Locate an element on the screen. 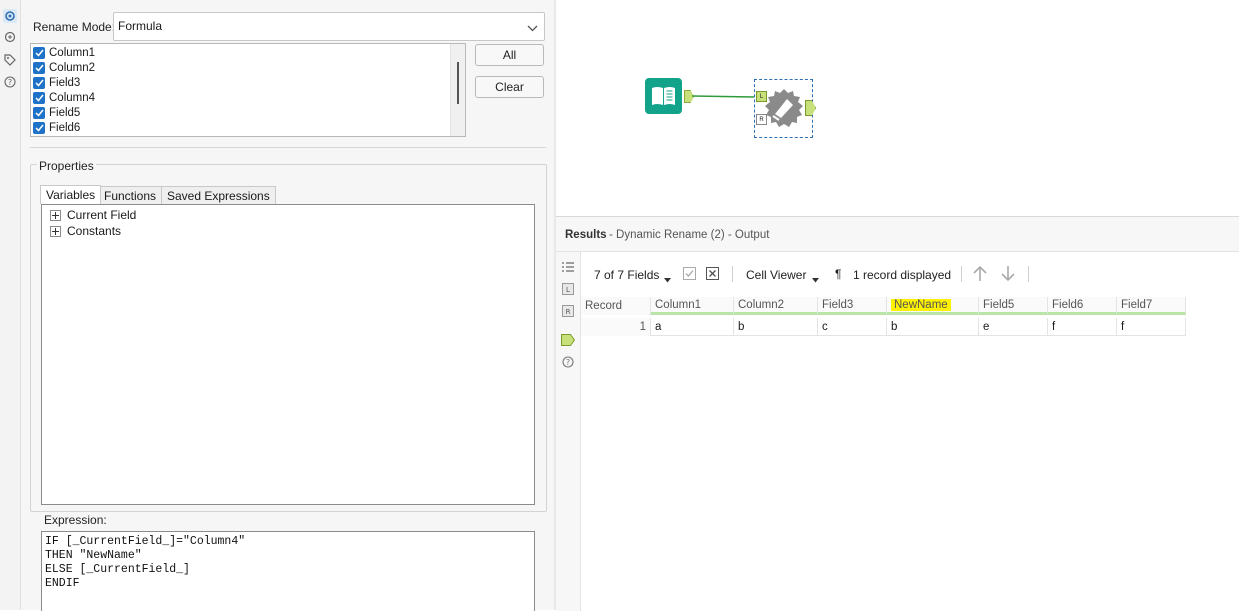  column-header: Field6 is located at coordinates (1082, 306).